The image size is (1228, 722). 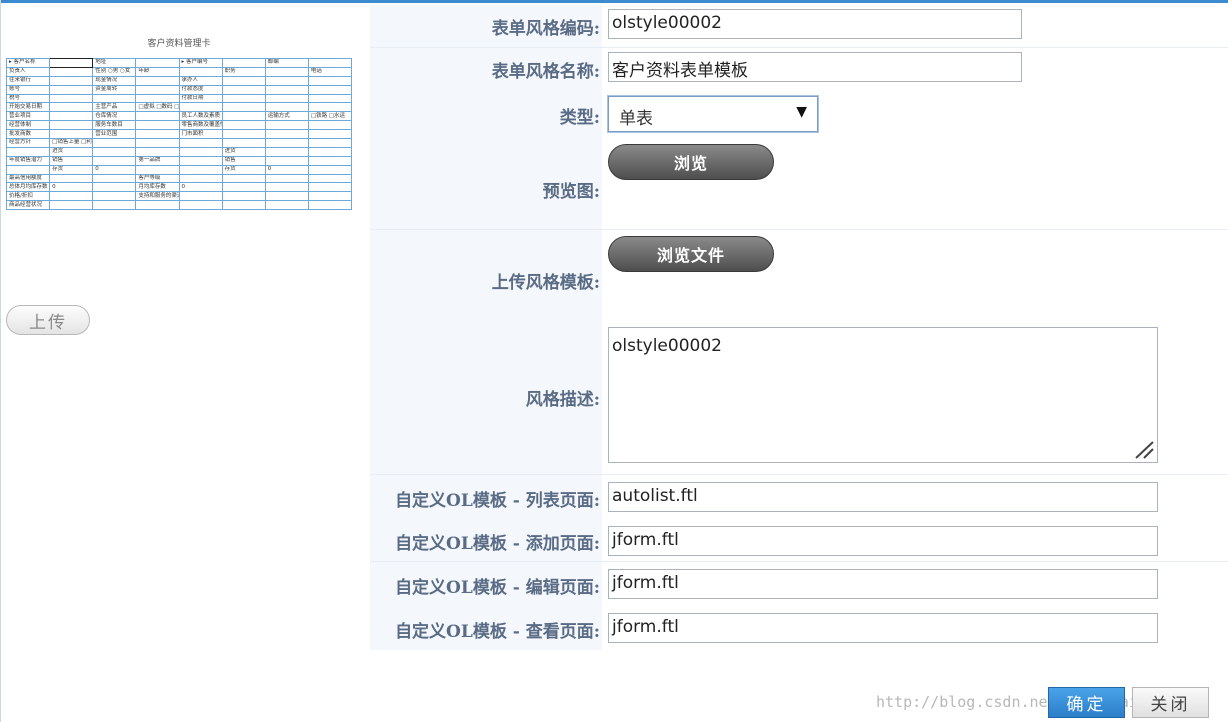 What do you see at coordinates (545, 283) in the screenshot?
I see `upload-template-label: 上传风格模板:` at bounding box center [545, 283].